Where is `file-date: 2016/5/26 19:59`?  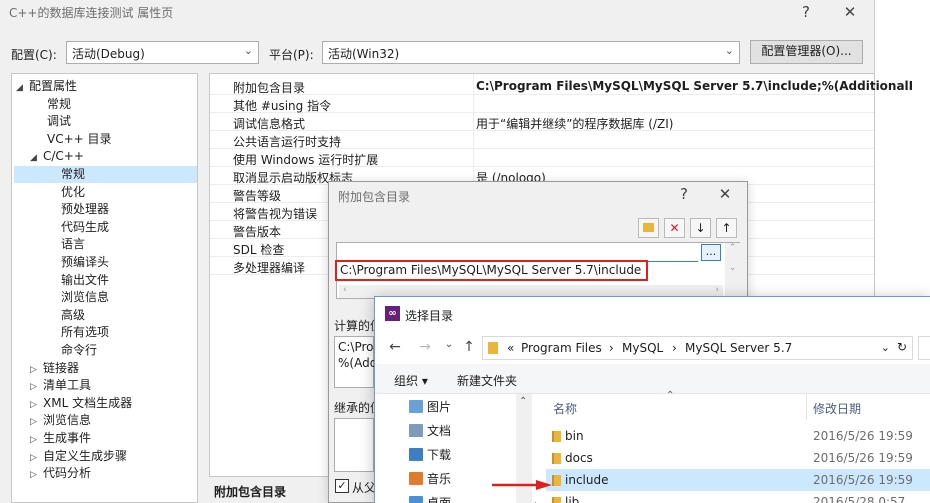 file-date: 2016/5/26 19:59 is located at coordinates (863, 458).